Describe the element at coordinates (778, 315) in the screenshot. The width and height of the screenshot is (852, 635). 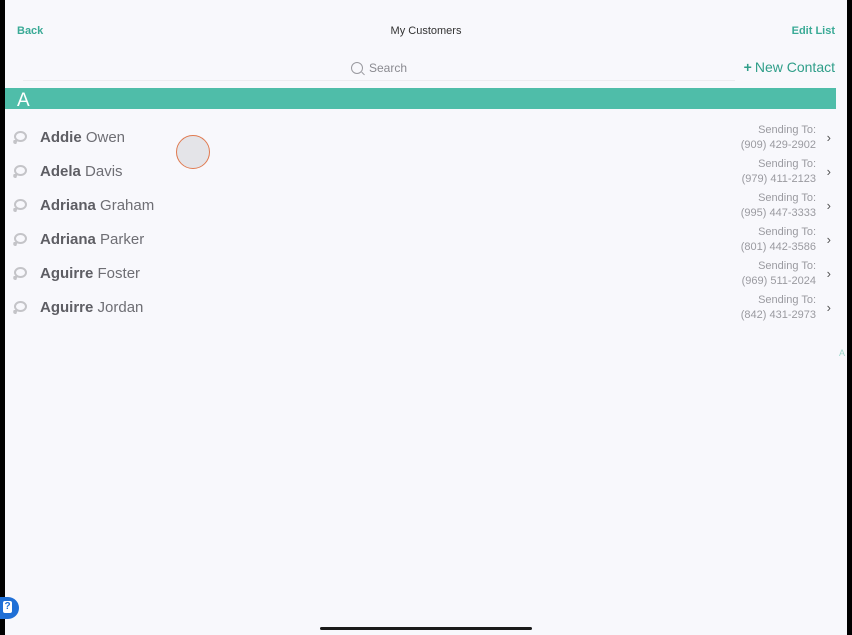
I see `contact-phone: (842) 431-2973` at that location.